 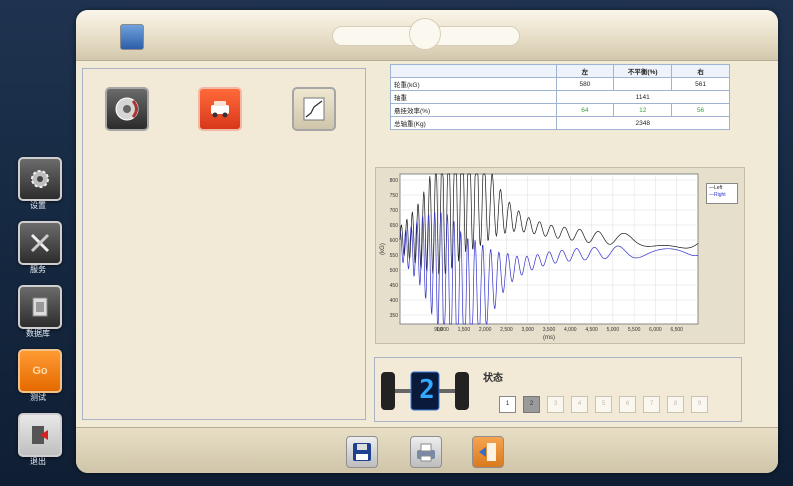 I want to click on suspension-test-button, so click(x=220, y=109).